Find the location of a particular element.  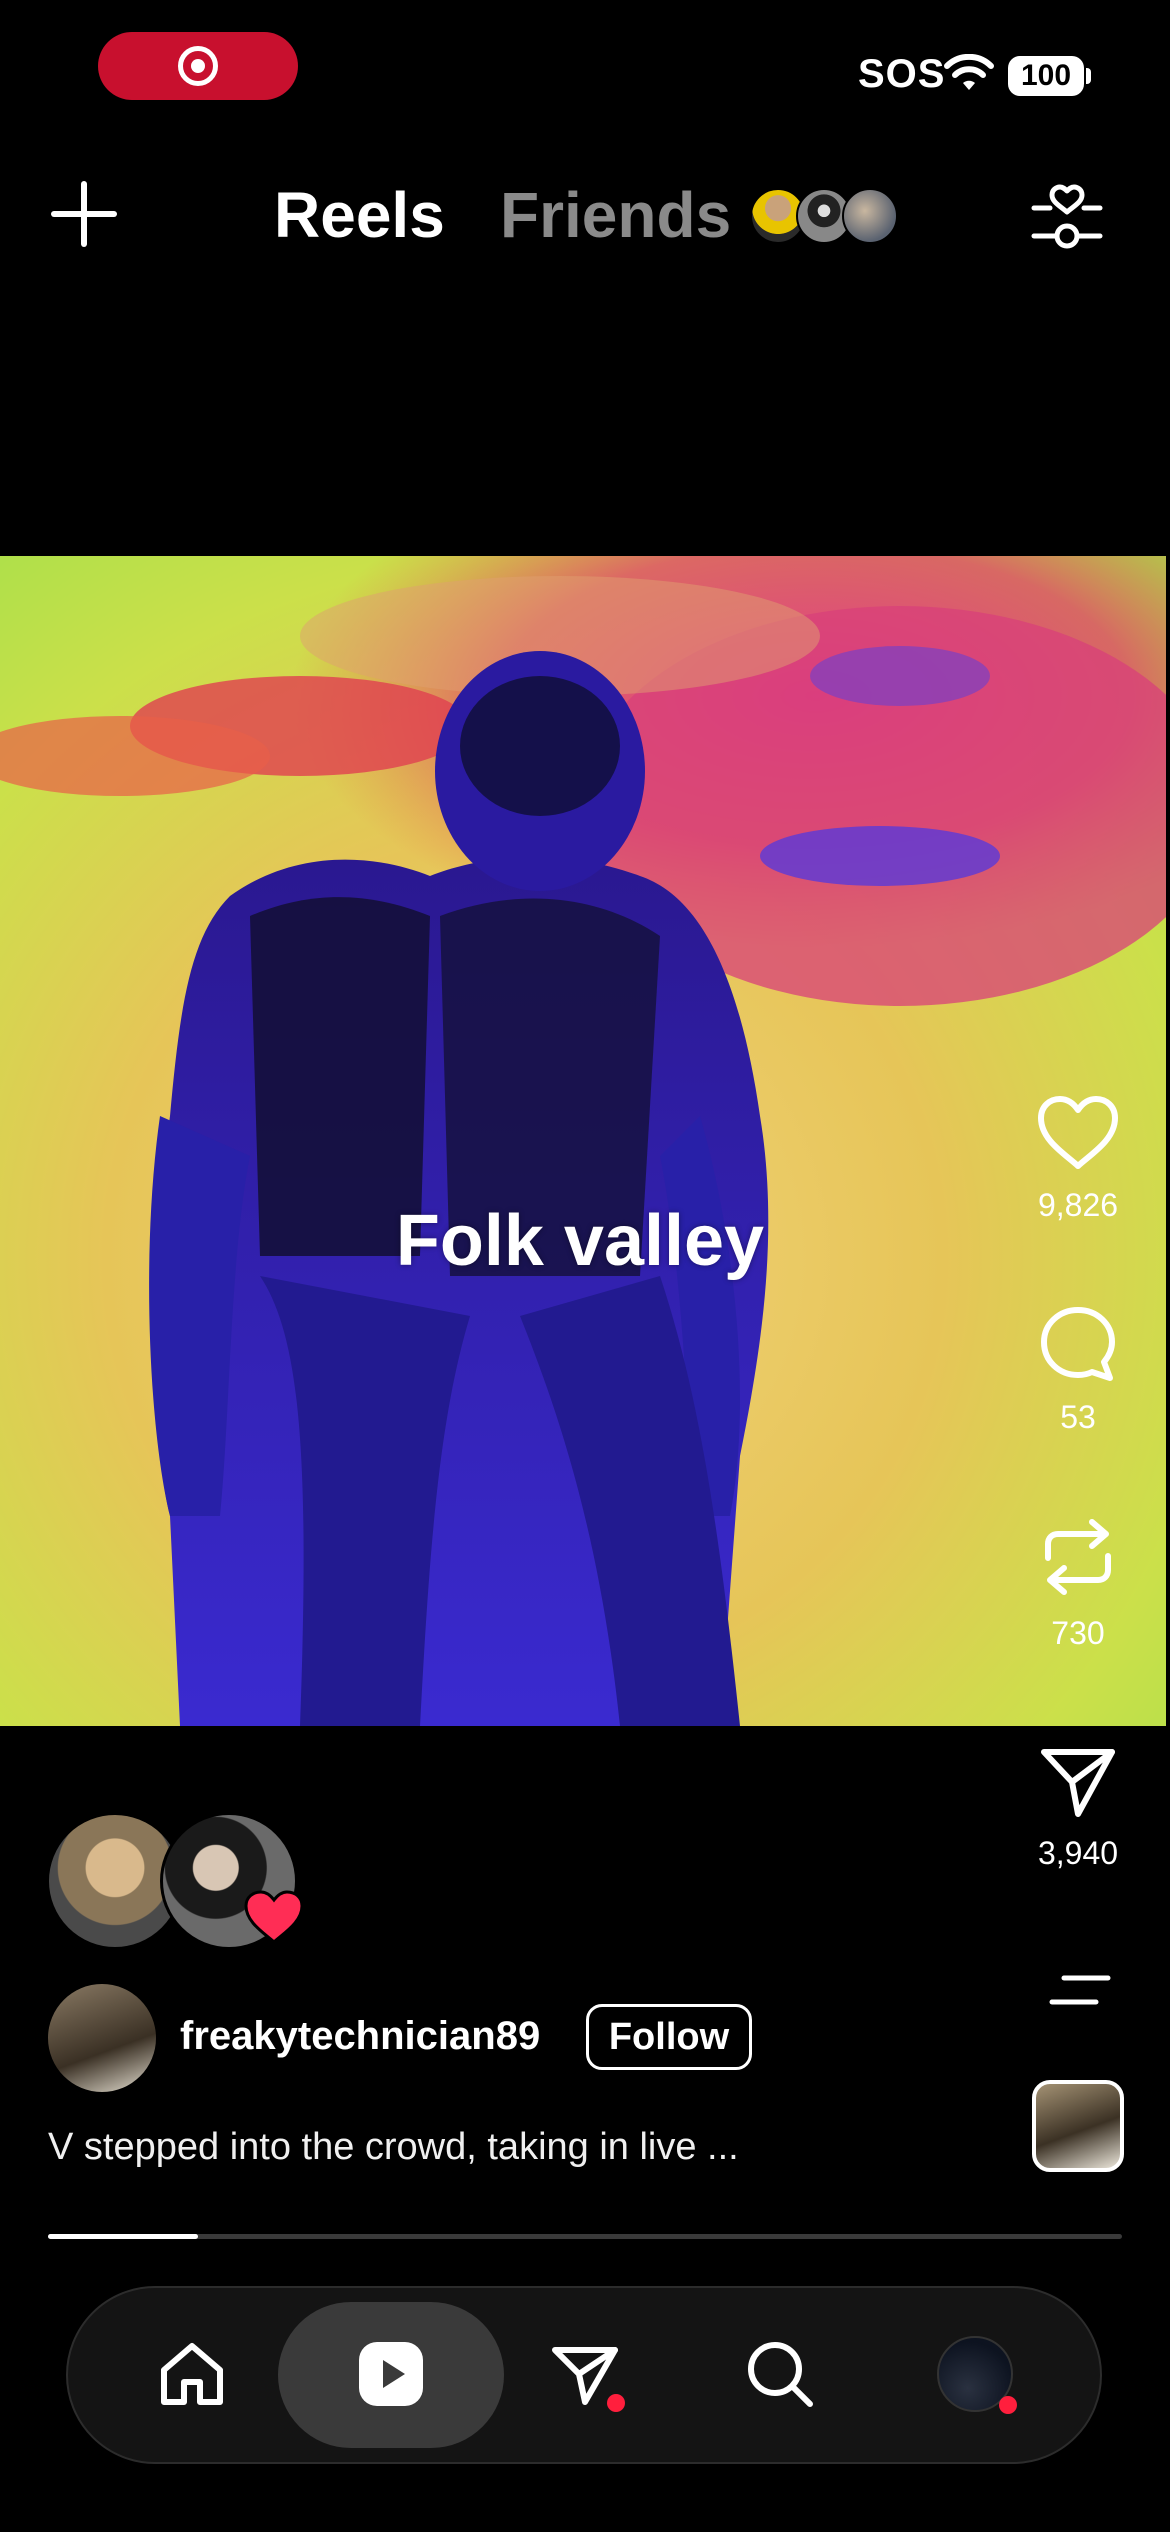

wifi-icon is located at coordinates (969, 72).